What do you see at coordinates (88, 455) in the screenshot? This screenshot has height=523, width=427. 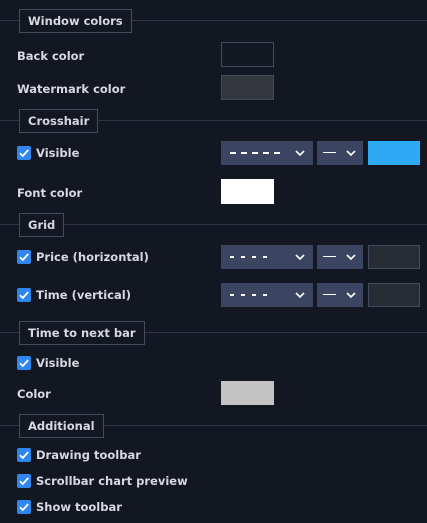 I see `drawing-toolbar-label: Drawing toolbar` at bounding box center [88, 455].